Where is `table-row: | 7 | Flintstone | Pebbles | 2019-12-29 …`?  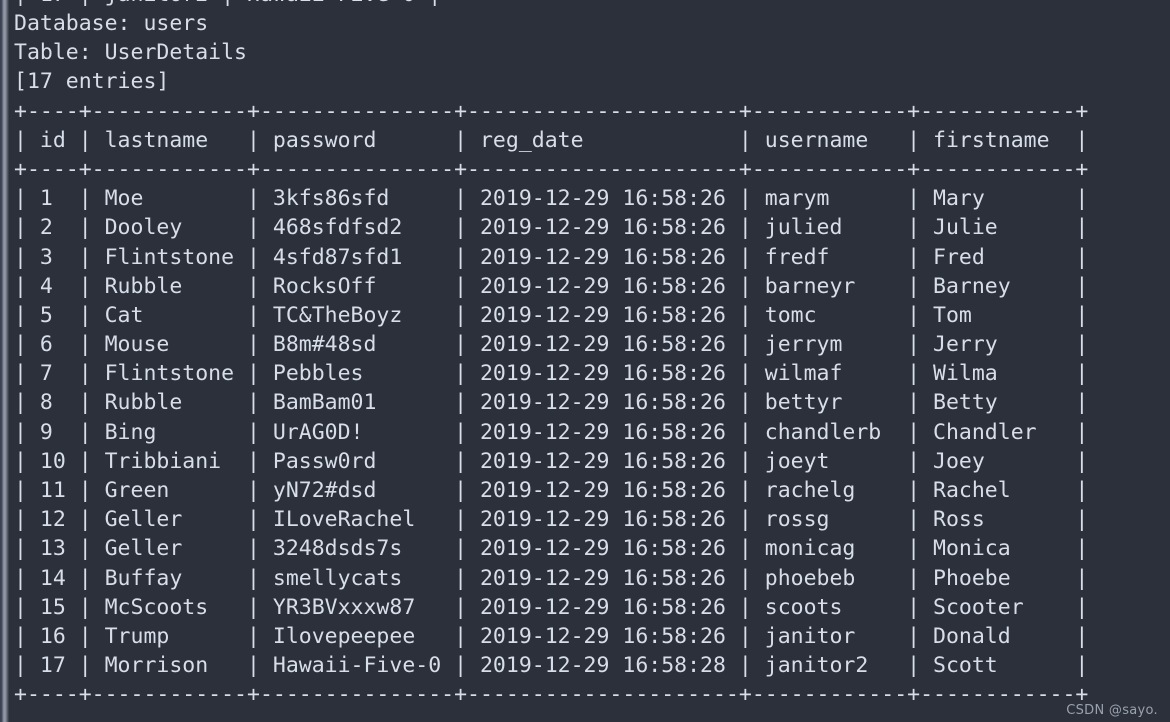 table-row: | 7 | Flintstone | Pebbles | 2019-12-29 … is located at coordinates (551, 374).